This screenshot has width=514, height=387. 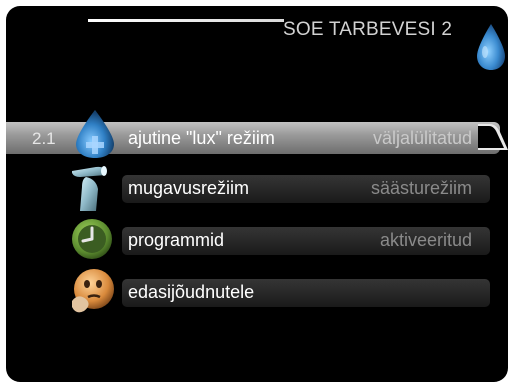 I want to click on header-divider, so click(x=186, y=20).